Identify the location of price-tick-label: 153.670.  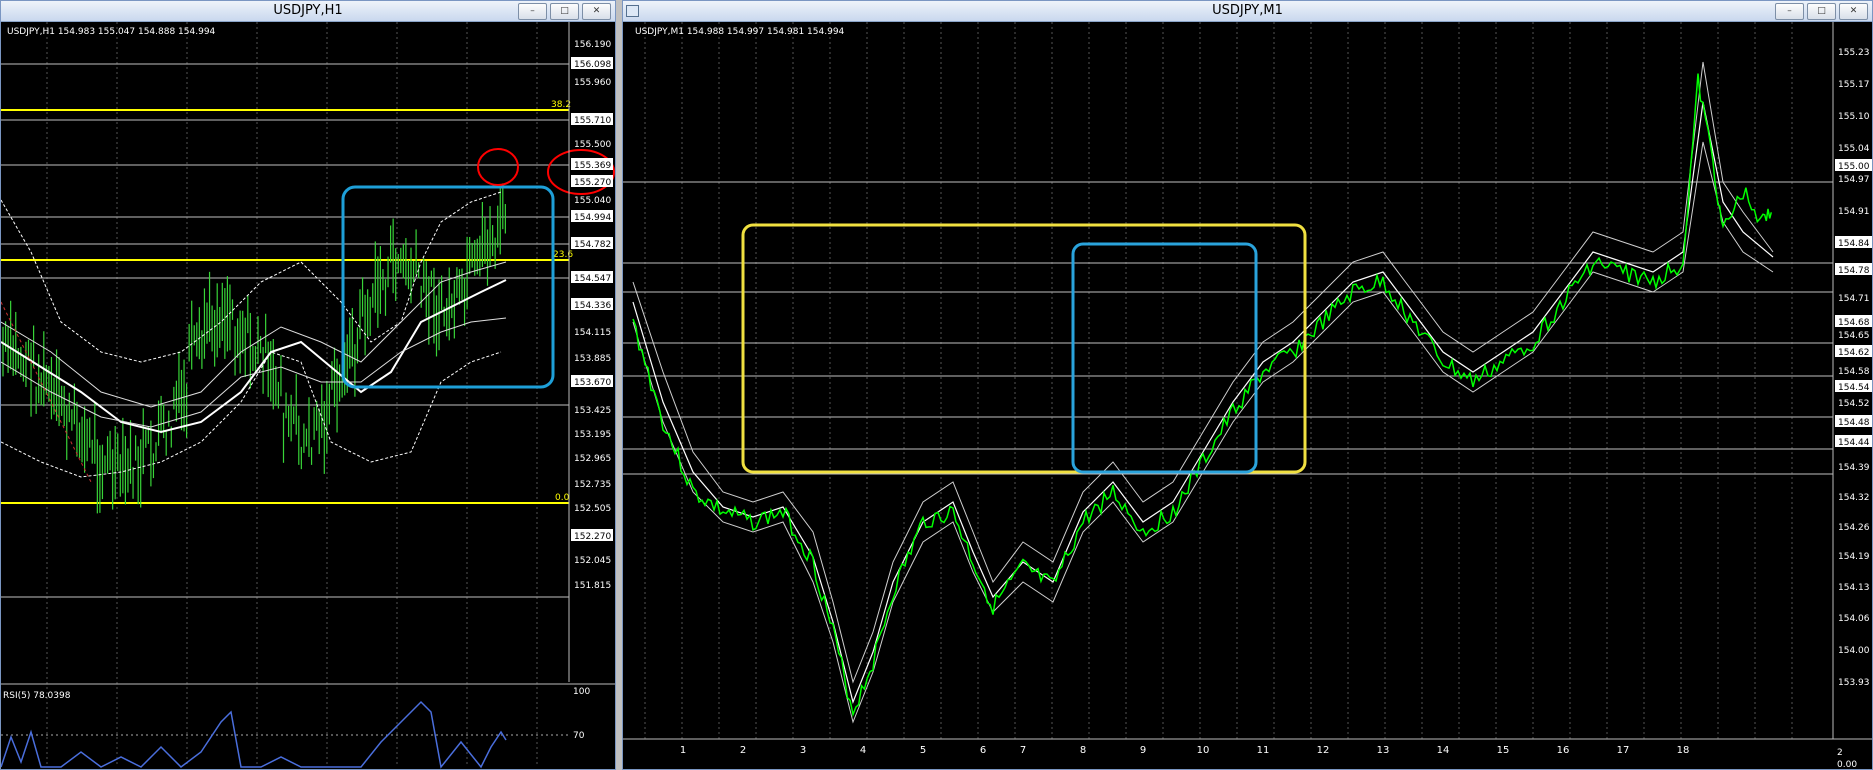
(592, 383).